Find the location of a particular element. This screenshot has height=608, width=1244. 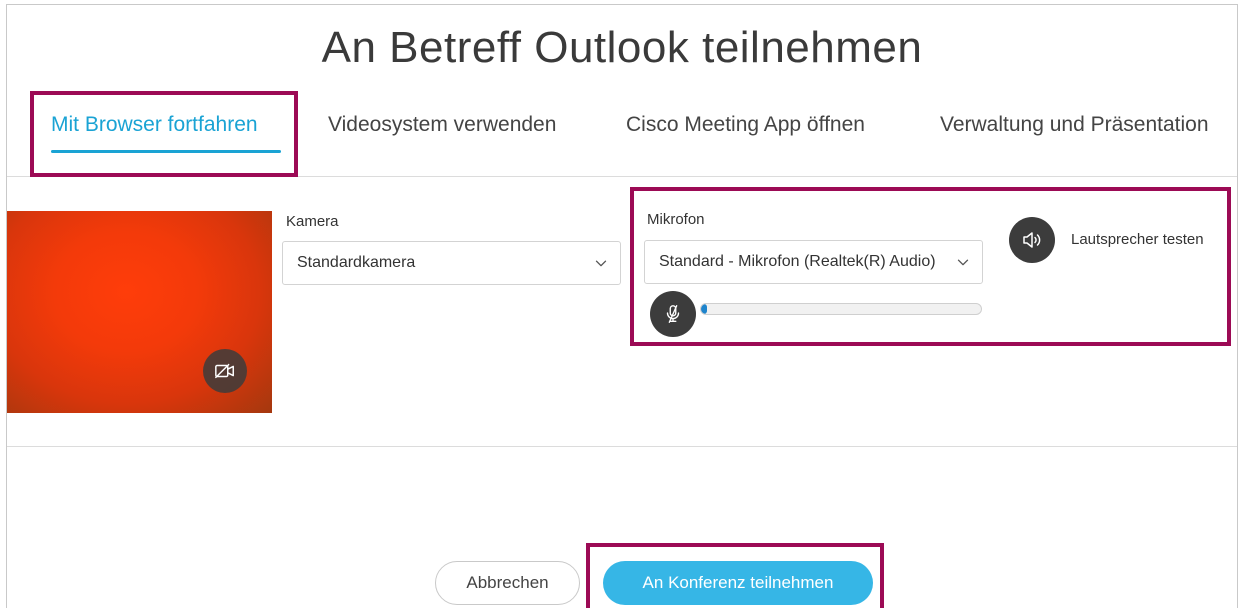

camera-preview is located at coordinates (139, 312).